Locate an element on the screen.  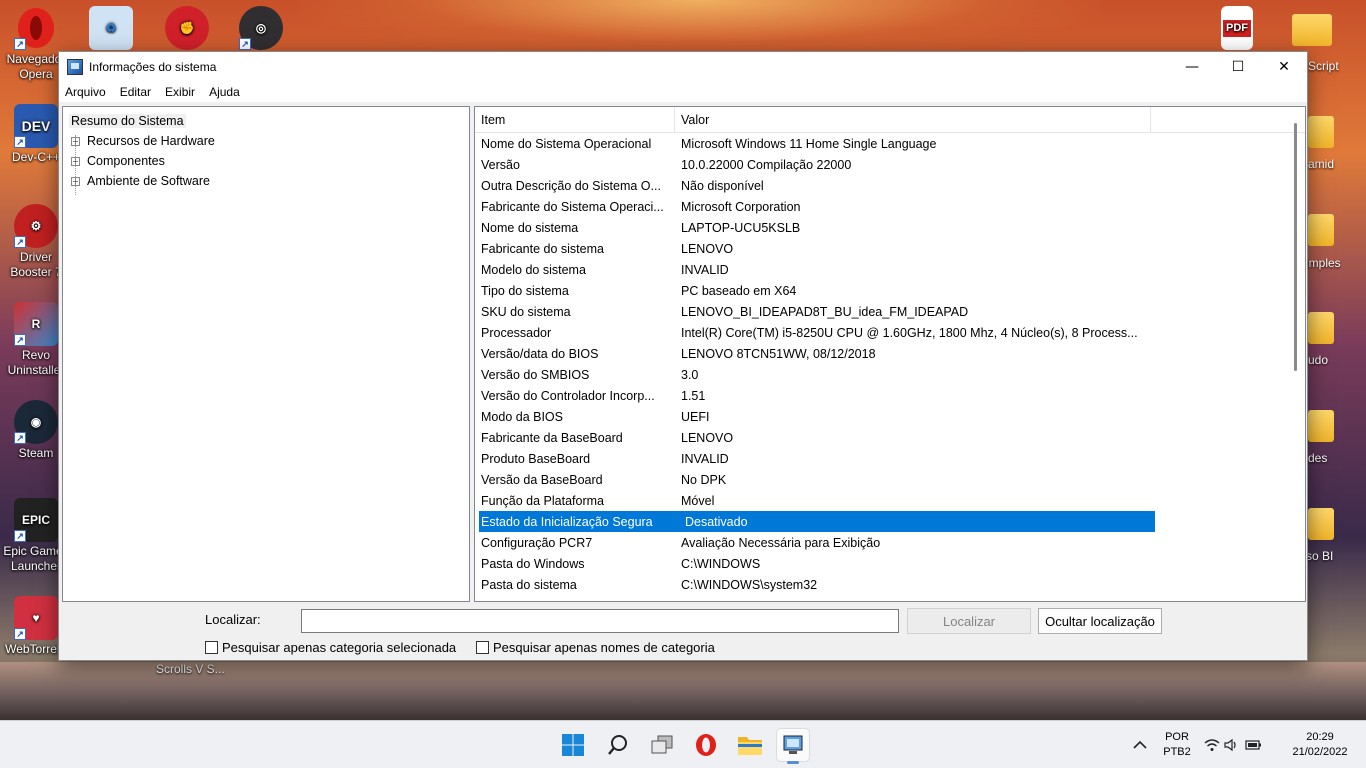
desktop-icon-recycle-bin: ♻ is located at coordinates (111, 27).